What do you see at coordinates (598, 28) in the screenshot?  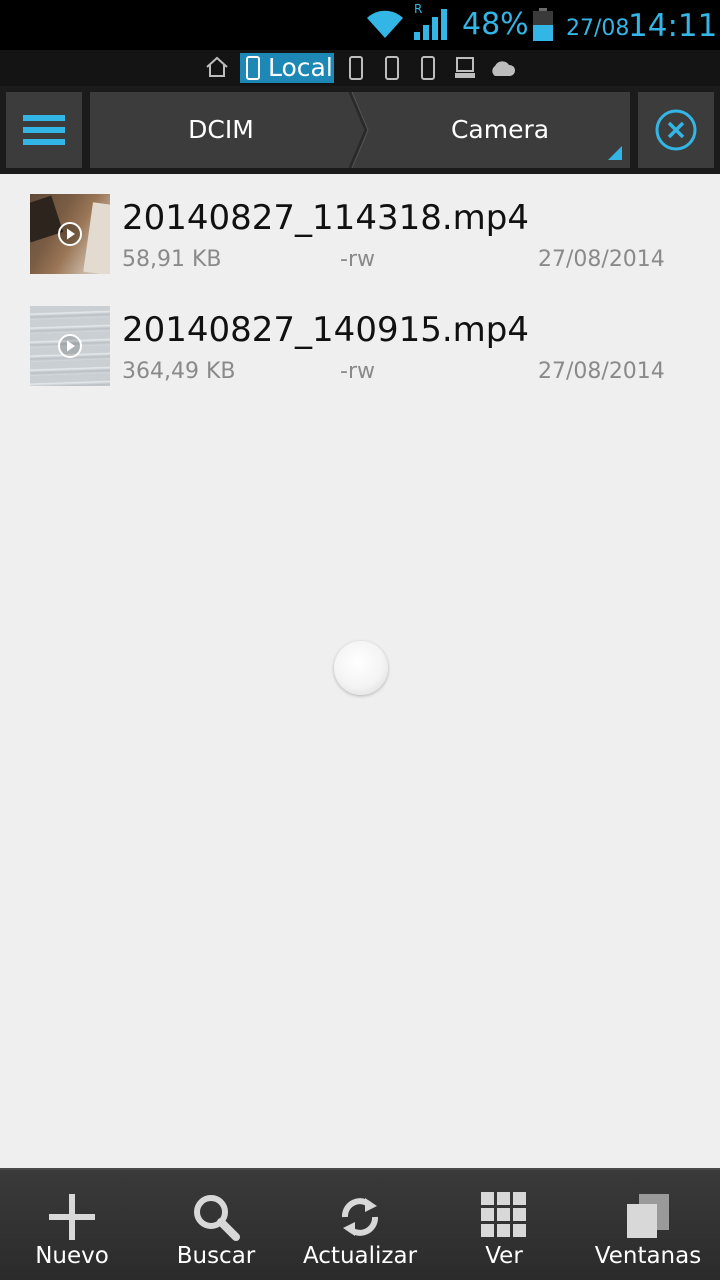 I see `status-date: 27/08` at bounding box center [598, 28].